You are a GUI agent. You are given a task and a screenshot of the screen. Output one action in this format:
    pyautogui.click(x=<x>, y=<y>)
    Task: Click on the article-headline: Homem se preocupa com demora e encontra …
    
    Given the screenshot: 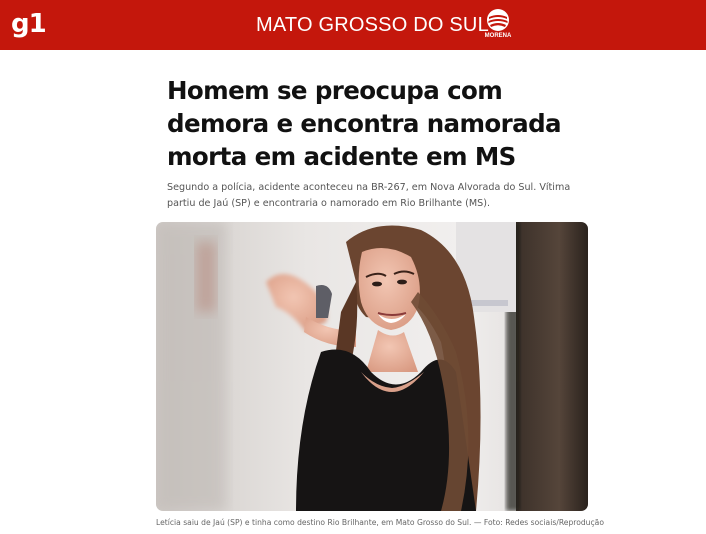 What is the action you would take?
    pyautogui.click(x=364, y=123)
    